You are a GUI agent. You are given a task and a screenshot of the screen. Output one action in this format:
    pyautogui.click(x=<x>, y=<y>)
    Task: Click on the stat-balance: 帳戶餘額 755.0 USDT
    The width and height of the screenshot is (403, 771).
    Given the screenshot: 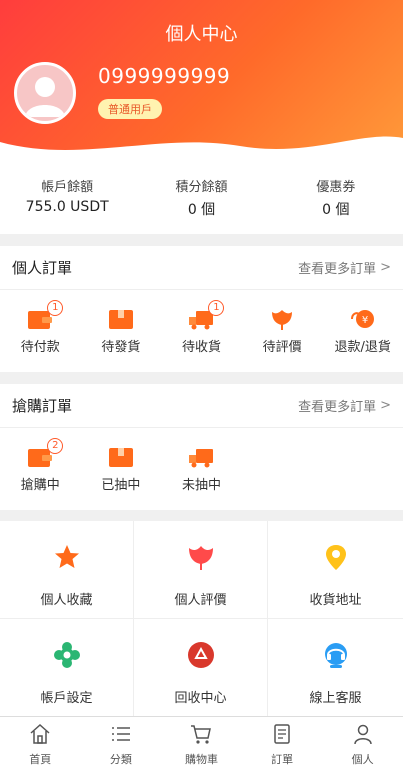 What is the action you would take?
    pyautogui.click(x=67, y=198)
    